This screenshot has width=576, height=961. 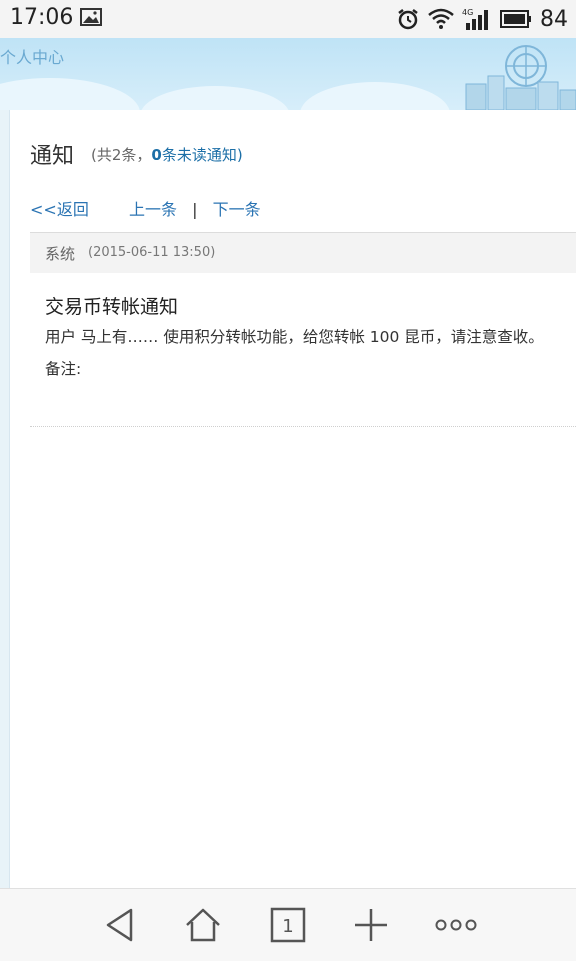 I want to click on status-bar: 17:06 4G 84, so click(x=288, y=19).